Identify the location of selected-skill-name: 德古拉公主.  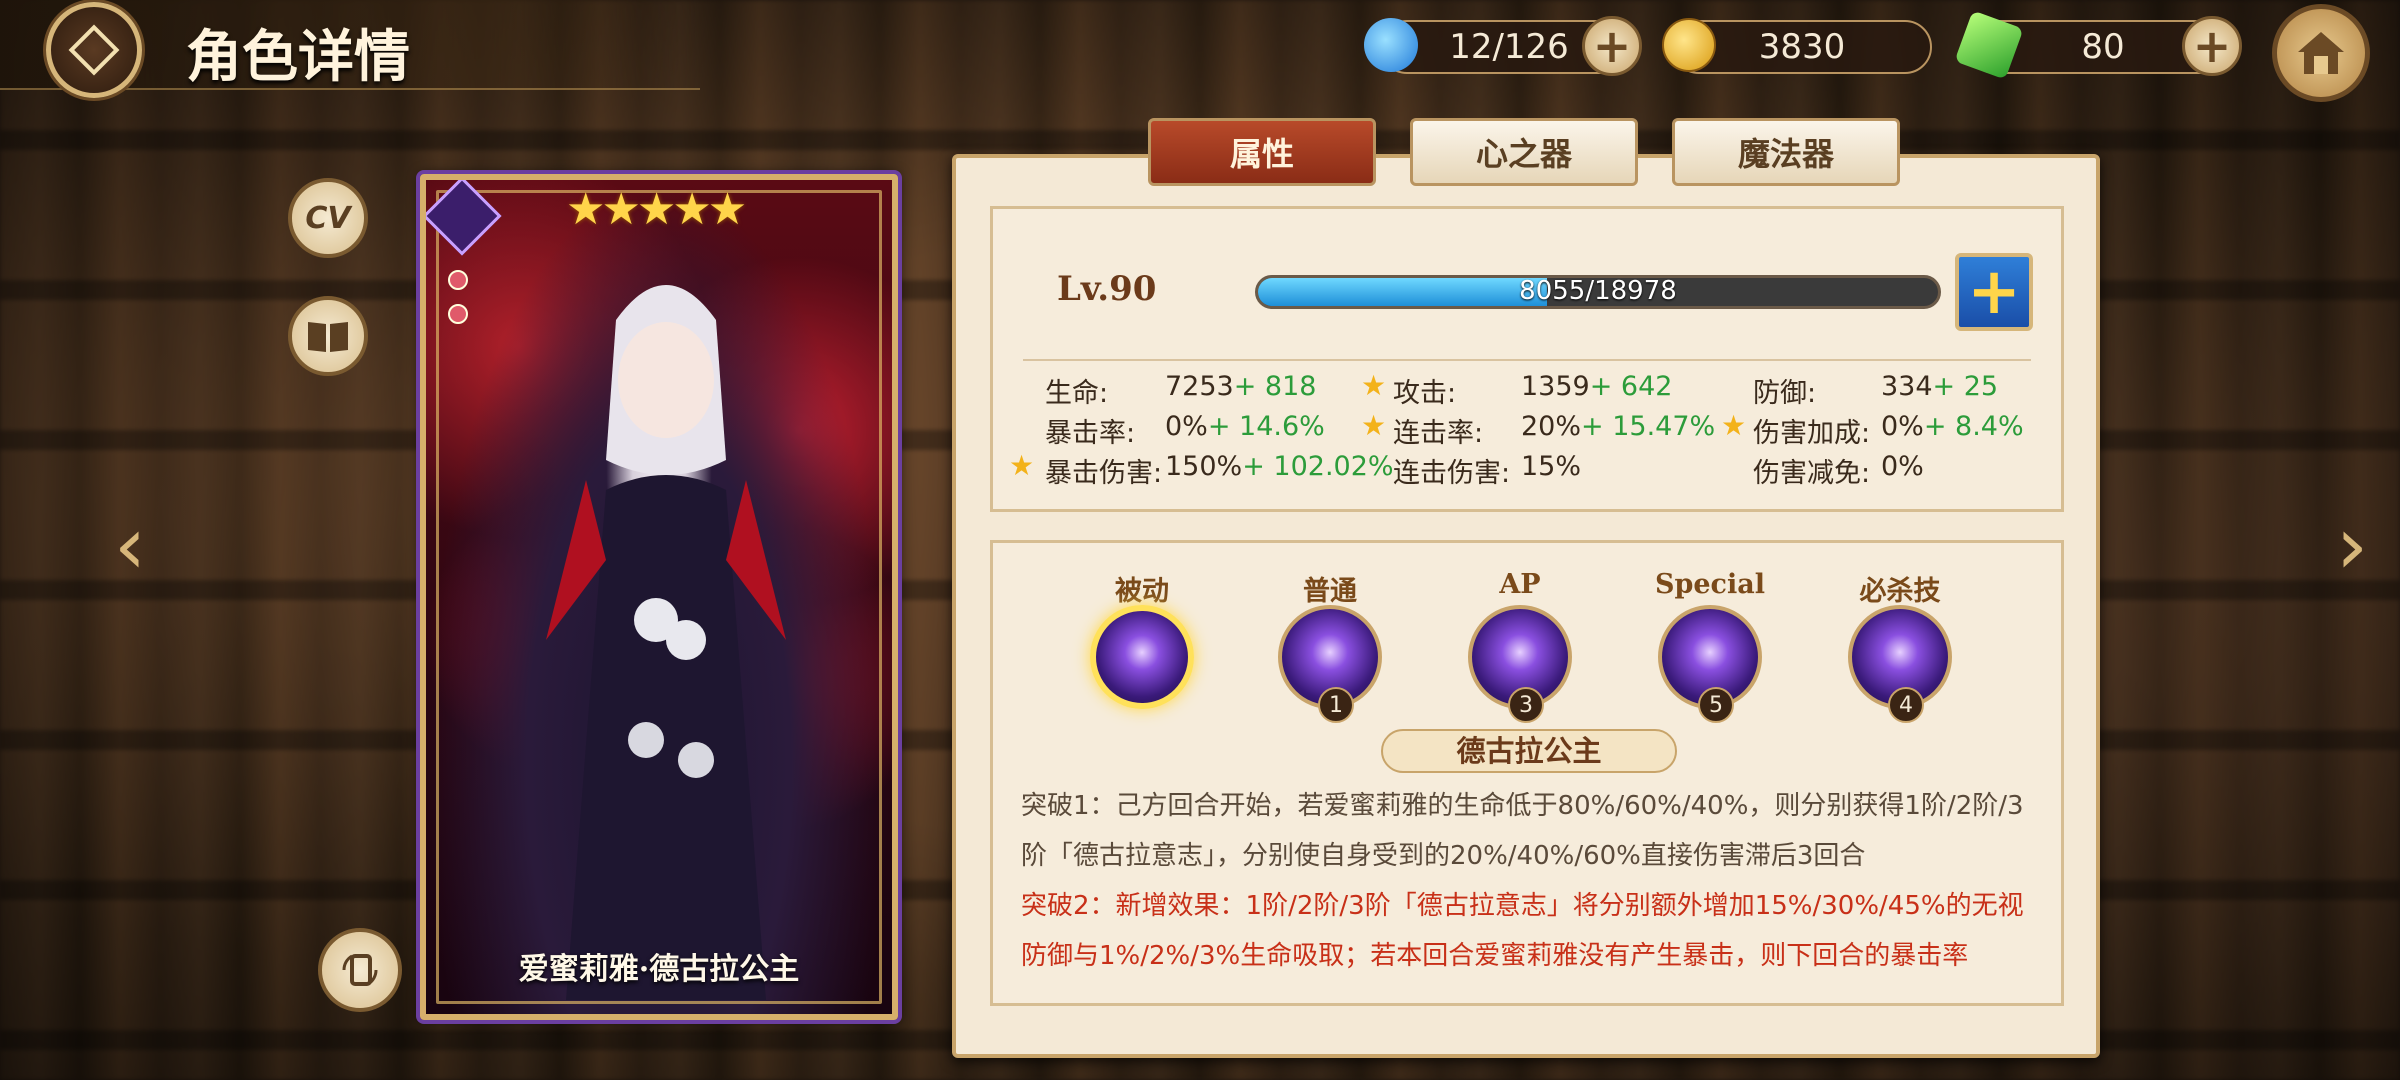
(1529, 751).